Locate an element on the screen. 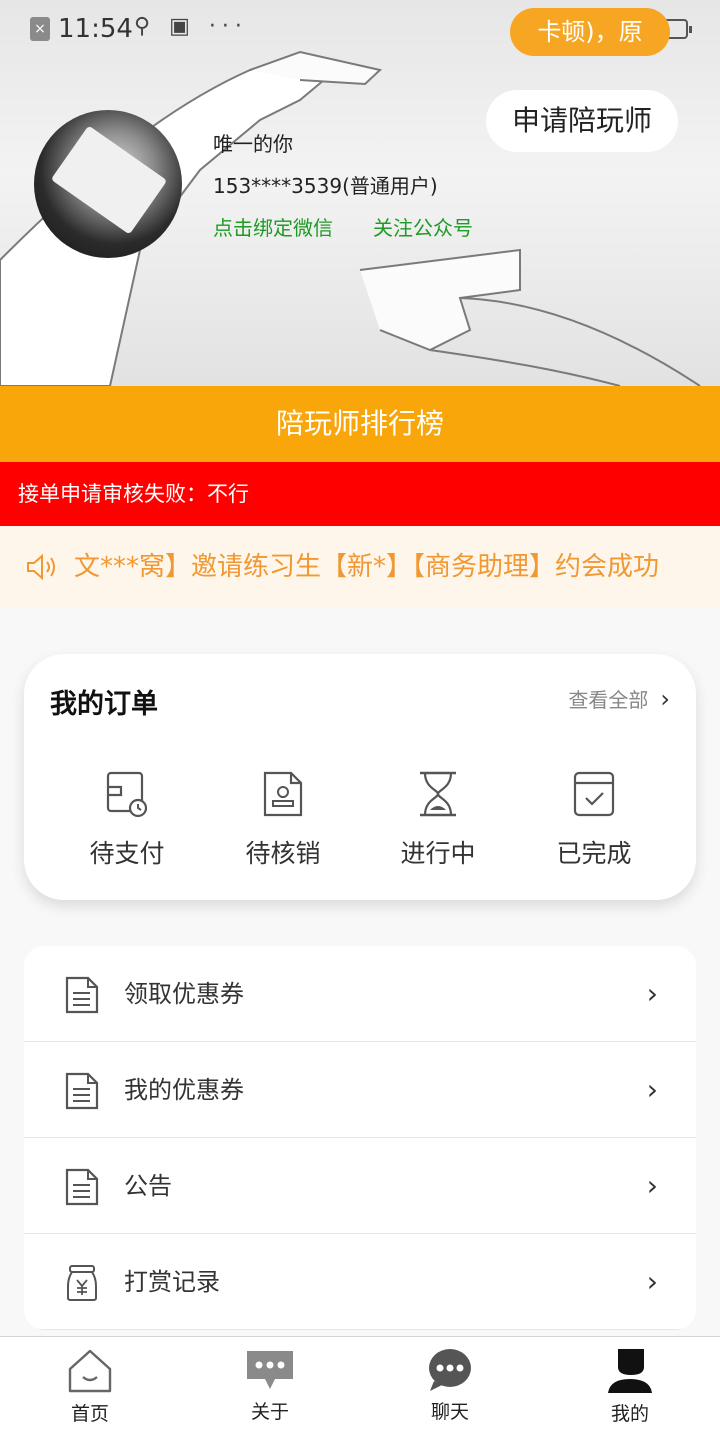 This screenshot has height=1436, width=720. bind-wechat-link: 点击绑定微信 is located at coordinates (273, 226).